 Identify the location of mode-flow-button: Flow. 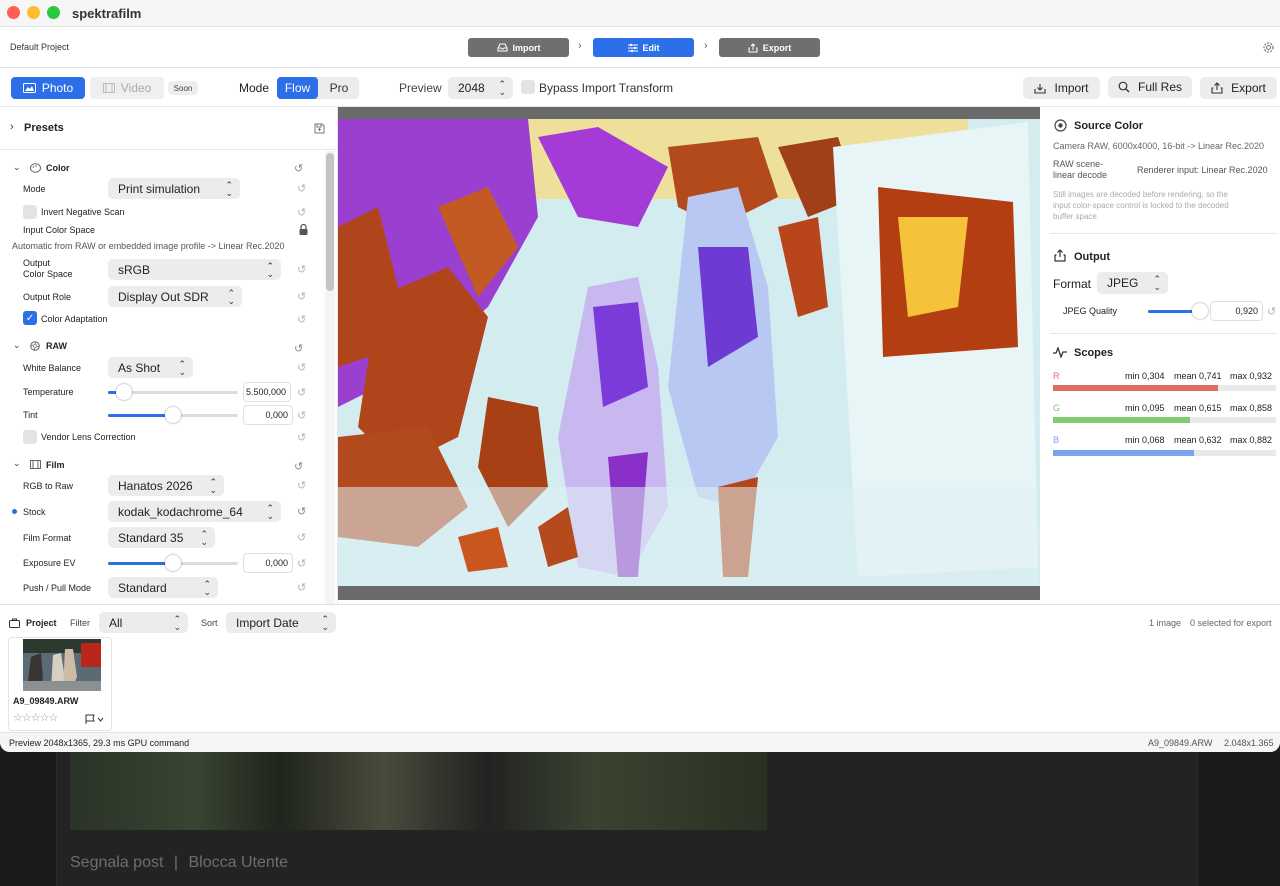
(297, 88).